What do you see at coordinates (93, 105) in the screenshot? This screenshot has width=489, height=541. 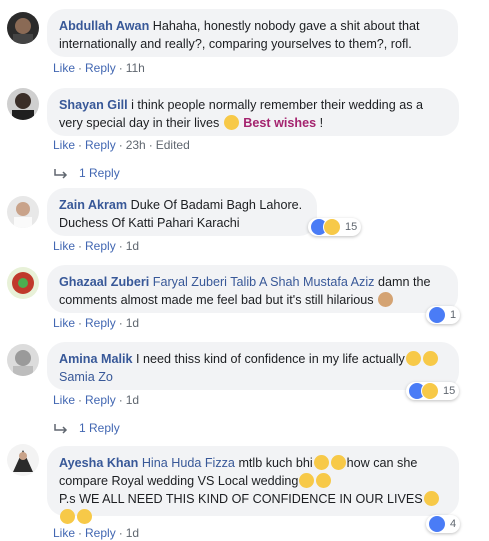 I see `comment-author: Shayan Gill` at bounding box center [93, 105].